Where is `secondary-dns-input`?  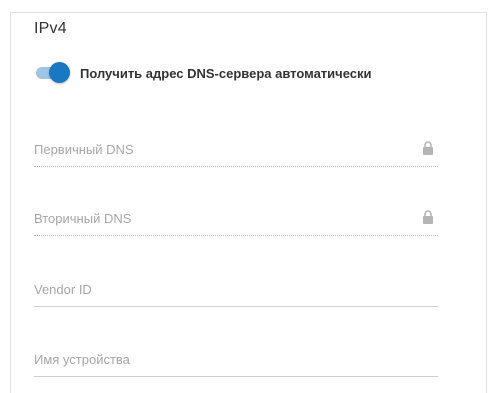 secondary-dns-input is located at coordinates (219, 218).